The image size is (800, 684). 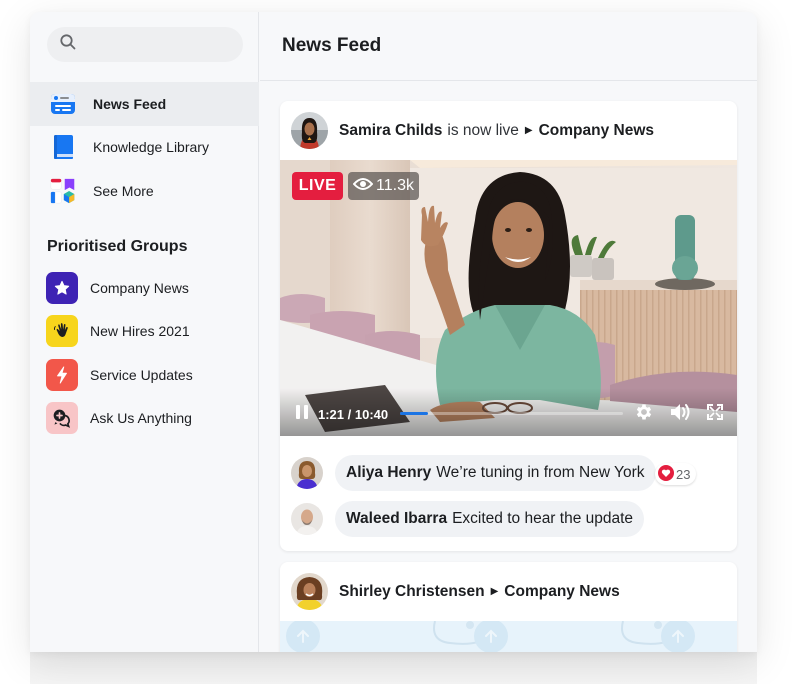 I want to click on pause-icon, so click(x=302, y=414).